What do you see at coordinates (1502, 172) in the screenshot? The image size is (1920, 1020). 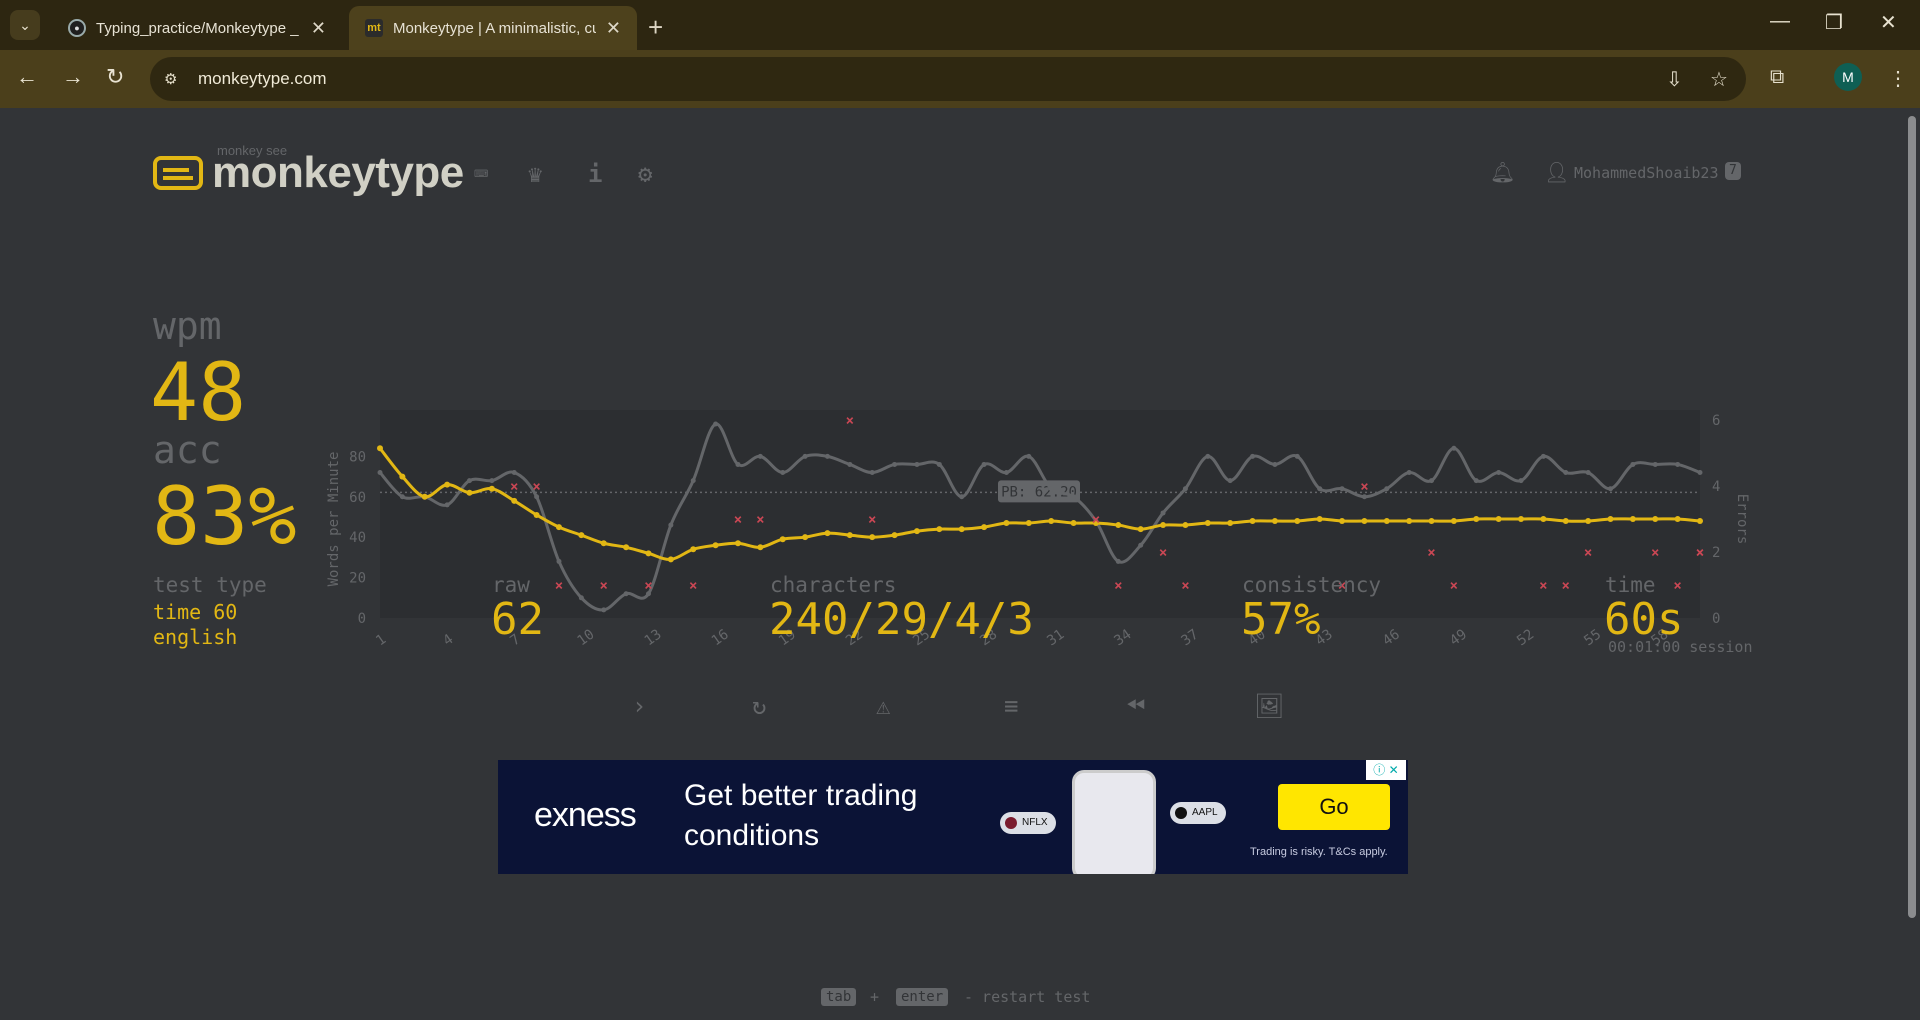 I see `notifications-bell-icon: 🔔︎` at bounding box center [1502, 172].